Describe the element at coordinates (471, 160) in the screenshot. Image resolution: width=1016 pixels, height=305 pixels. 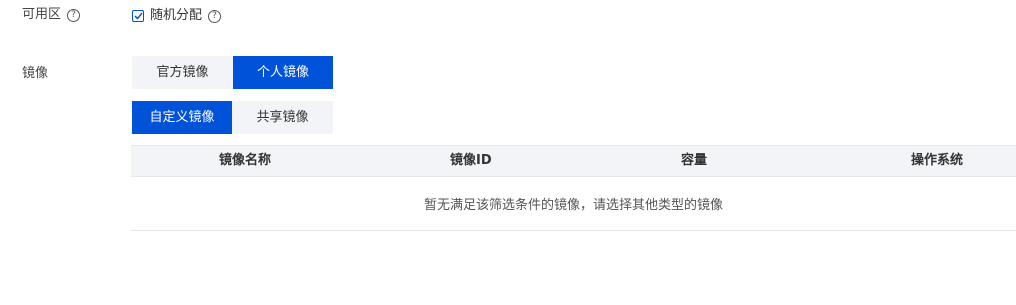
I see `column-header-image-id: 镜像ID` at that location.